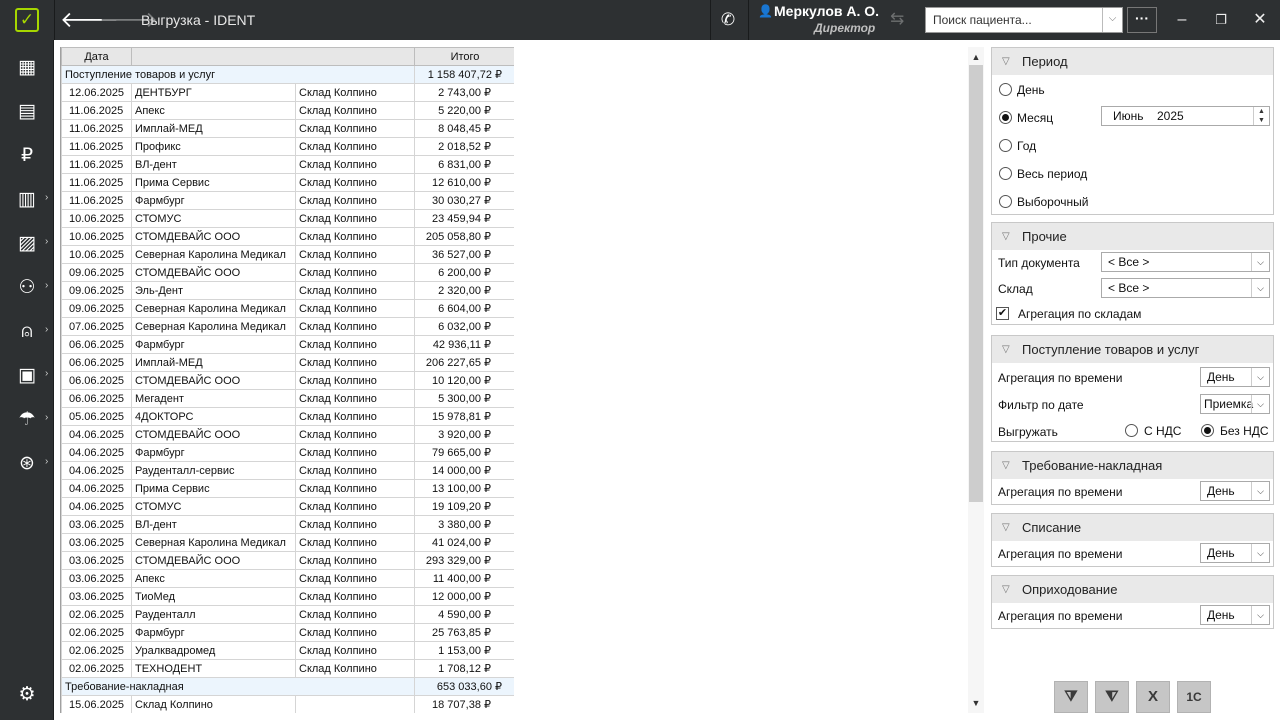 This screenshot has width=1280, height=720. What do you see at coordinates (27, 244) in the screenshot?
I see `sidebar-item-reports: ▨ ›` at bounding box center [27, 244].